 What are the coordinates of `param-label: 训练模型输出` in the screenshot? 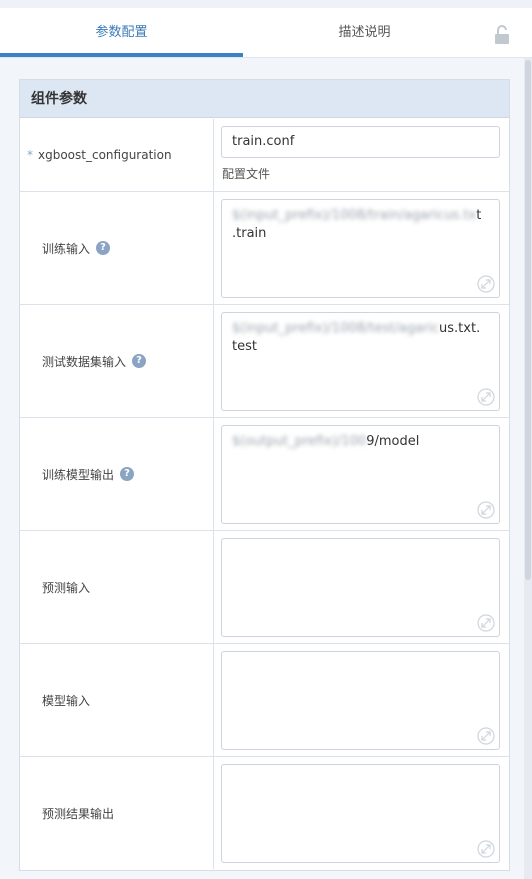 It's located at (78, 474).